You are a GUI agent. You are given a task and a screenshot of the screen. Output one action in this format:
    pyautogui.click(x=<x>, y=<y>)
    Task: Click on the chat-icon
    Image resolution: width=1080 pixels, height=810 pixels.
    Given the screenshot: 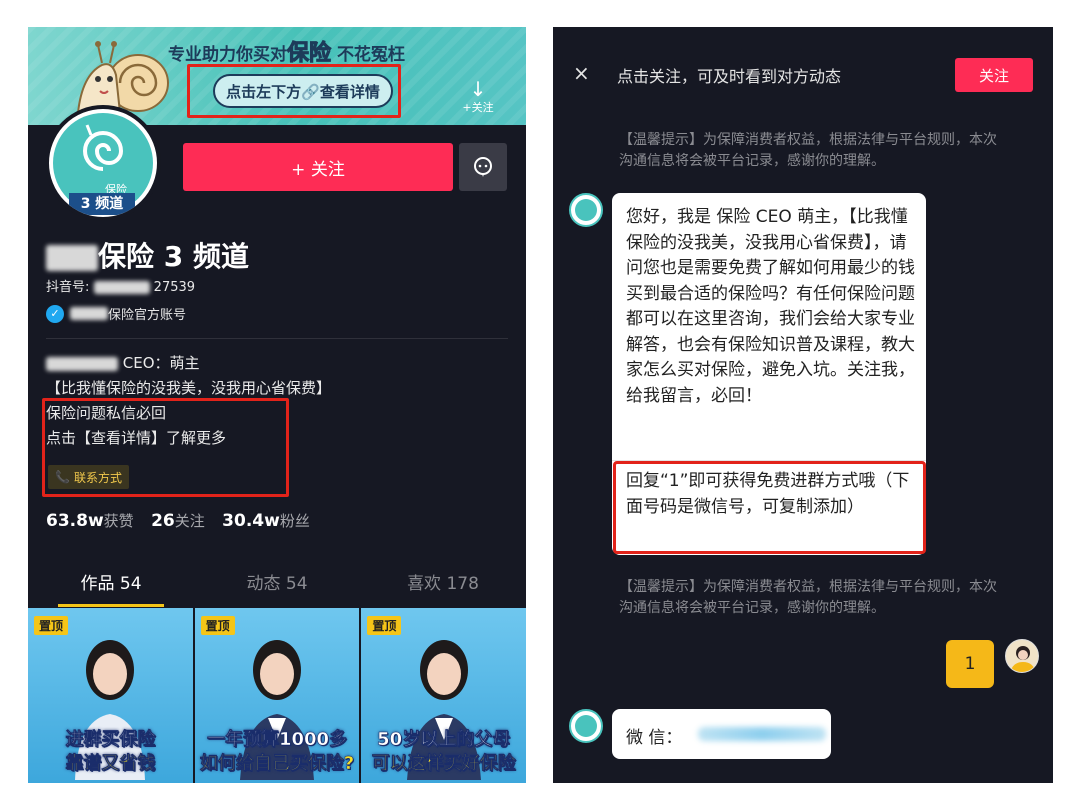 What is the action you would take?
    pyautogui.click(x=483, y=167)
    